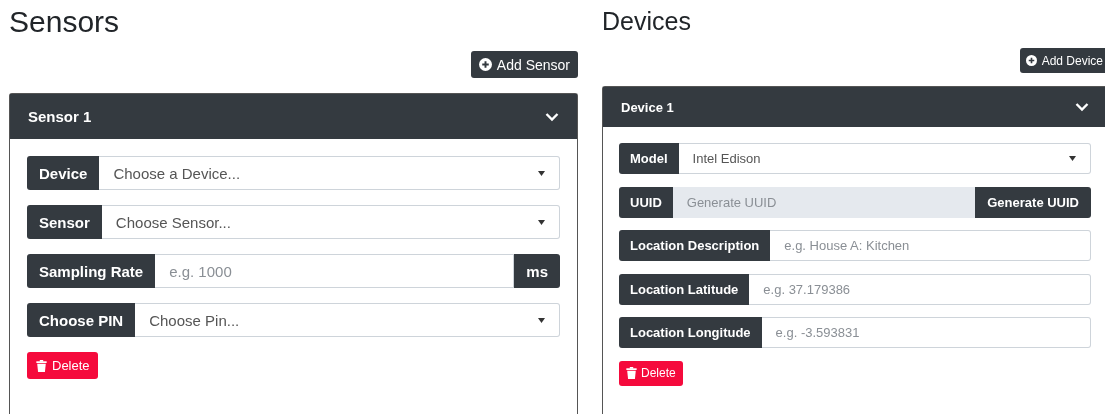 The image size is (1105, 414). Describe the element at coordinates (884, 158) in the screenshot. I see `select-field: Intel Edison` at that location.